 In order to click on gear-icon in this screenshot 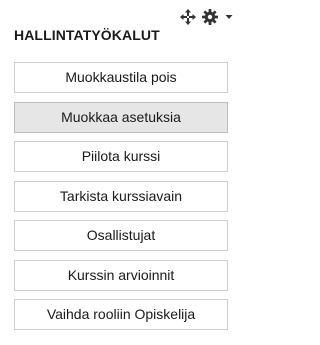, I will do `click(210, 17)`.